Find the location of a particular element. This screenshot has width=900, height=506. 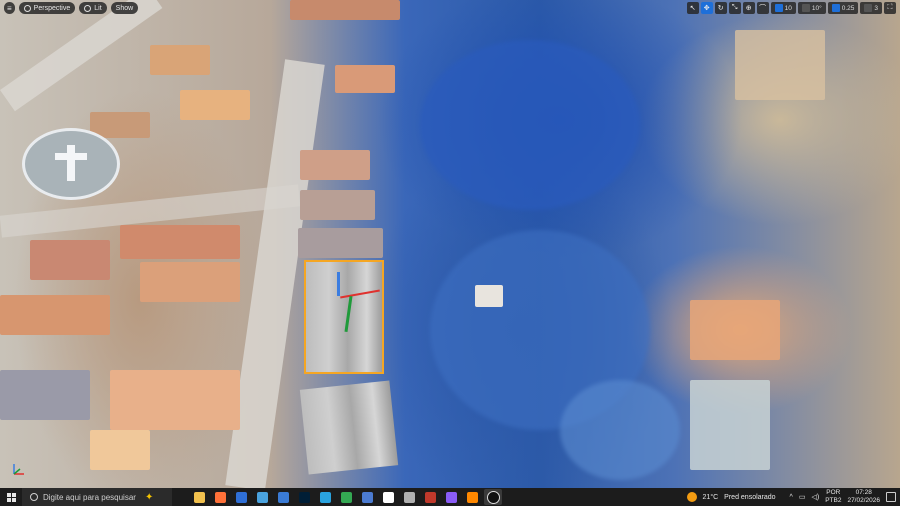

menu-icon: ≡ is located at coordinates (9, 8).